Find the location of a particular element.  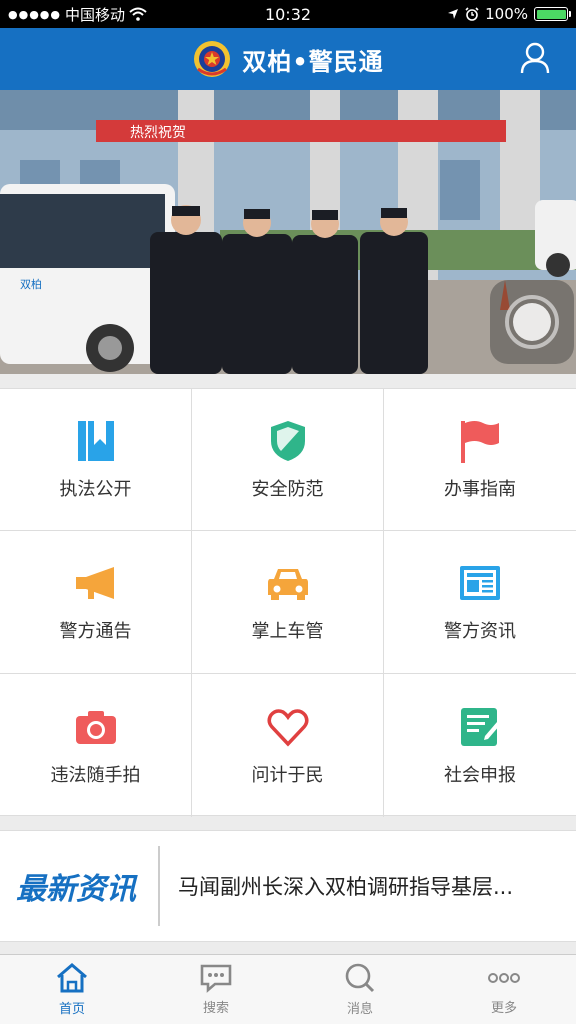

grid-item-law-enforcement: 执法公开 is located at coordinates (96, 460).